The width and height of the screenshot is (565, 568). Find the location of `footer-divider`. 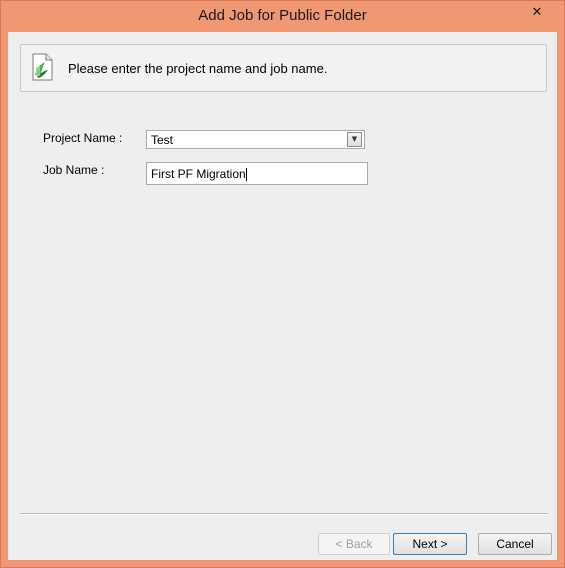

footer-divider is located at coordinates (284, 514).